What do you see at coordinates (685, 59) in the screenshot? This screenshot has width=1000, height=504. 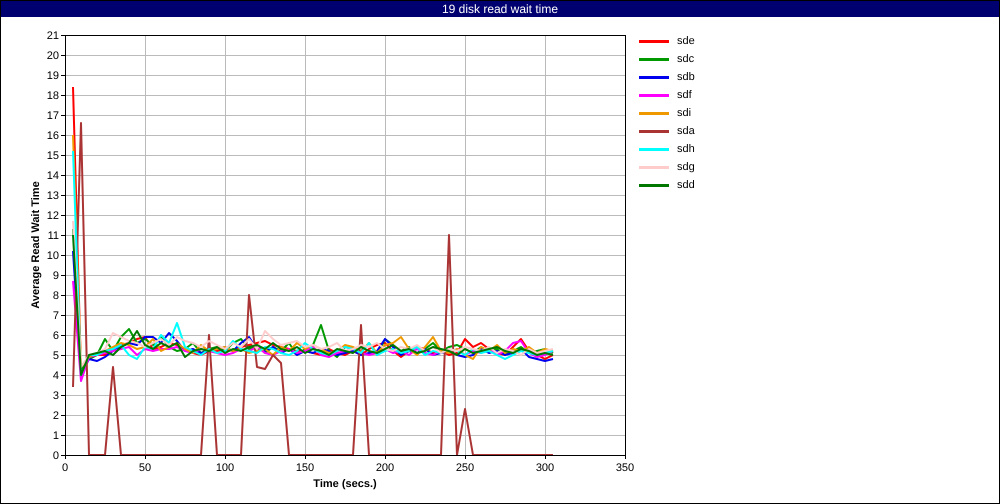 I see `legend-label: sdc` at bounding box center [685, 59].